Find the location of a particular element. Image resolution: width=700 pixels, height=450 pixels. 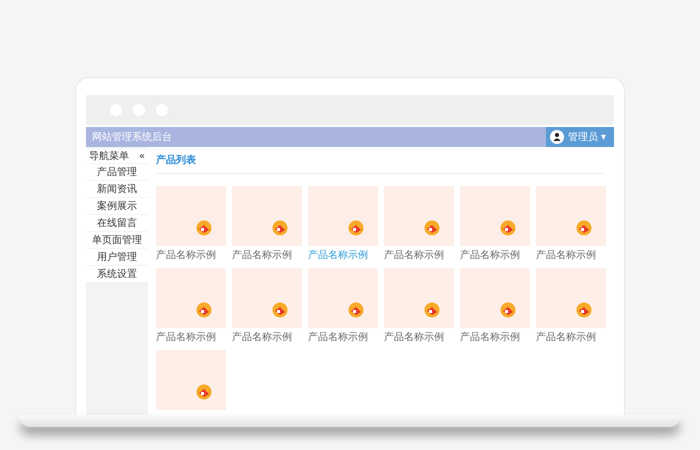

sidebar-item: 在线留言 is located at coordinates (117, 223).